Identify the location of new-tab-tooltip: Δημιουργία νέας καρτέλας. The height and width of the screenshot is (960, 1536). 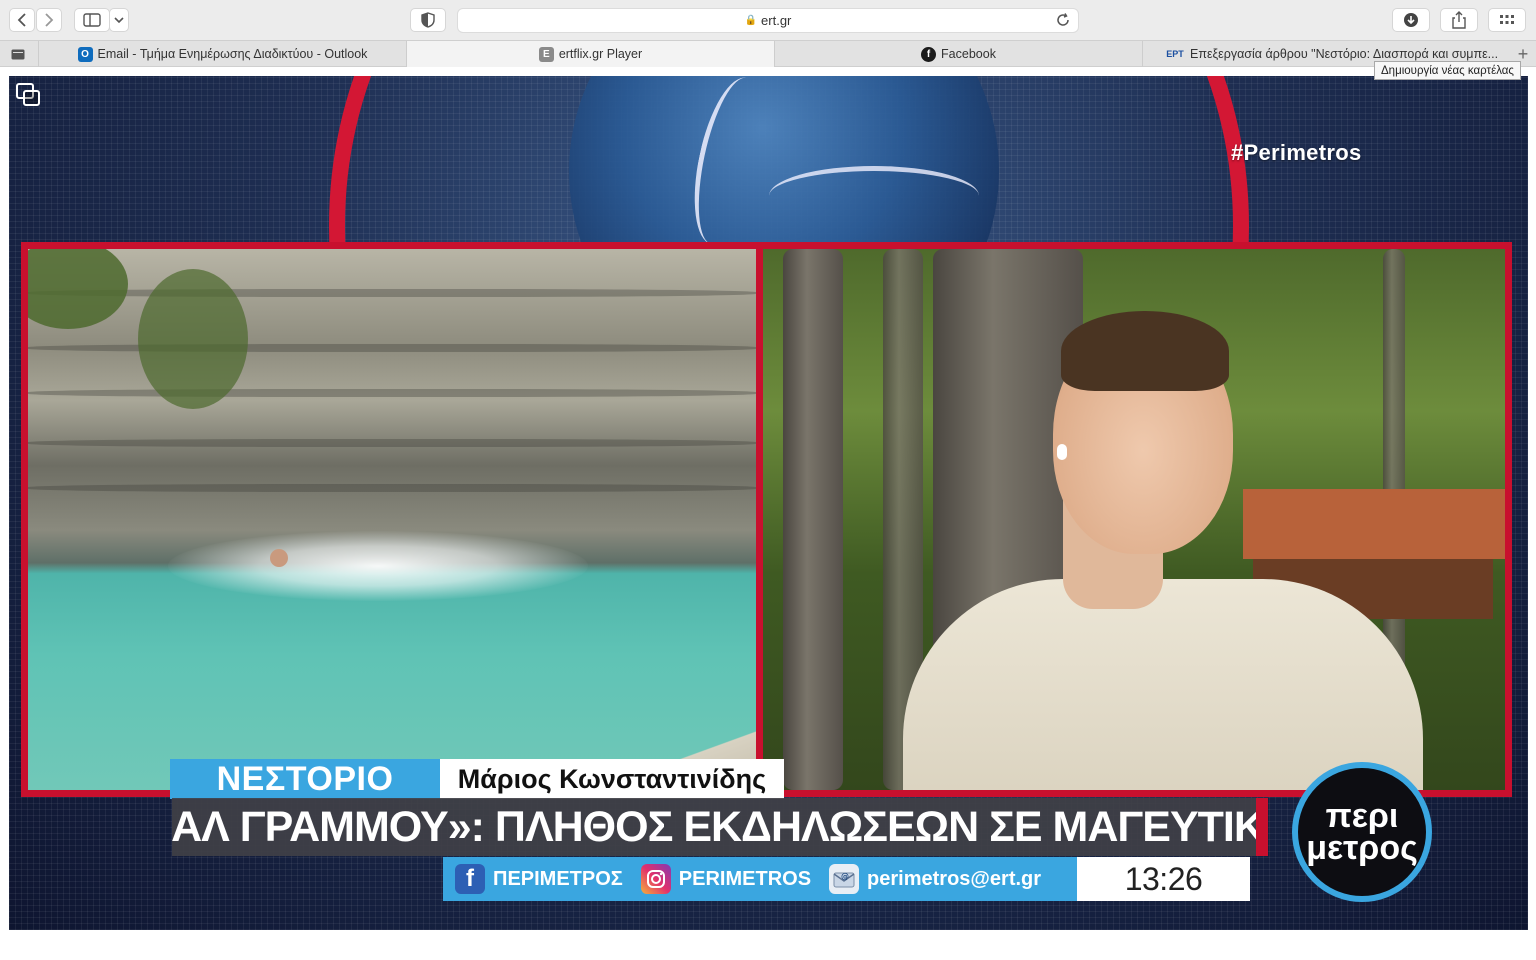
(1447, 70).